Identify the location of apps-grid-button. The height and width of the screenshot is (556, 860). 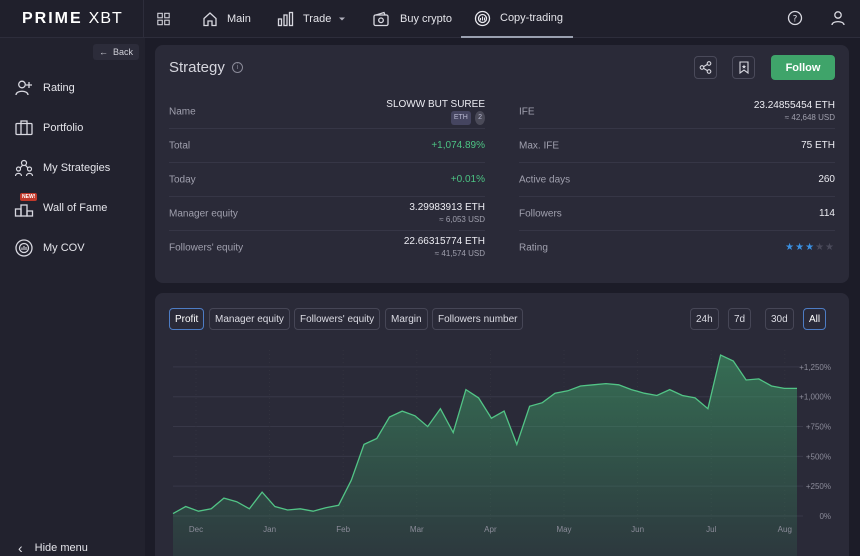
(168, 19).